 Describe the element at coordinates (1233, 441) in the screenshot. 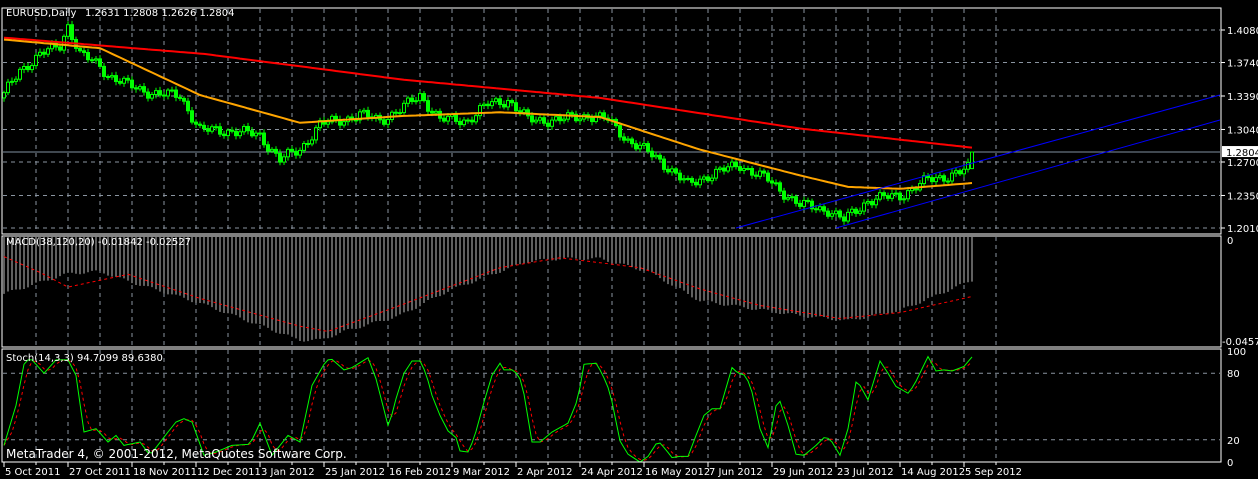

I see `stoch-tick-label: 20` at that location.